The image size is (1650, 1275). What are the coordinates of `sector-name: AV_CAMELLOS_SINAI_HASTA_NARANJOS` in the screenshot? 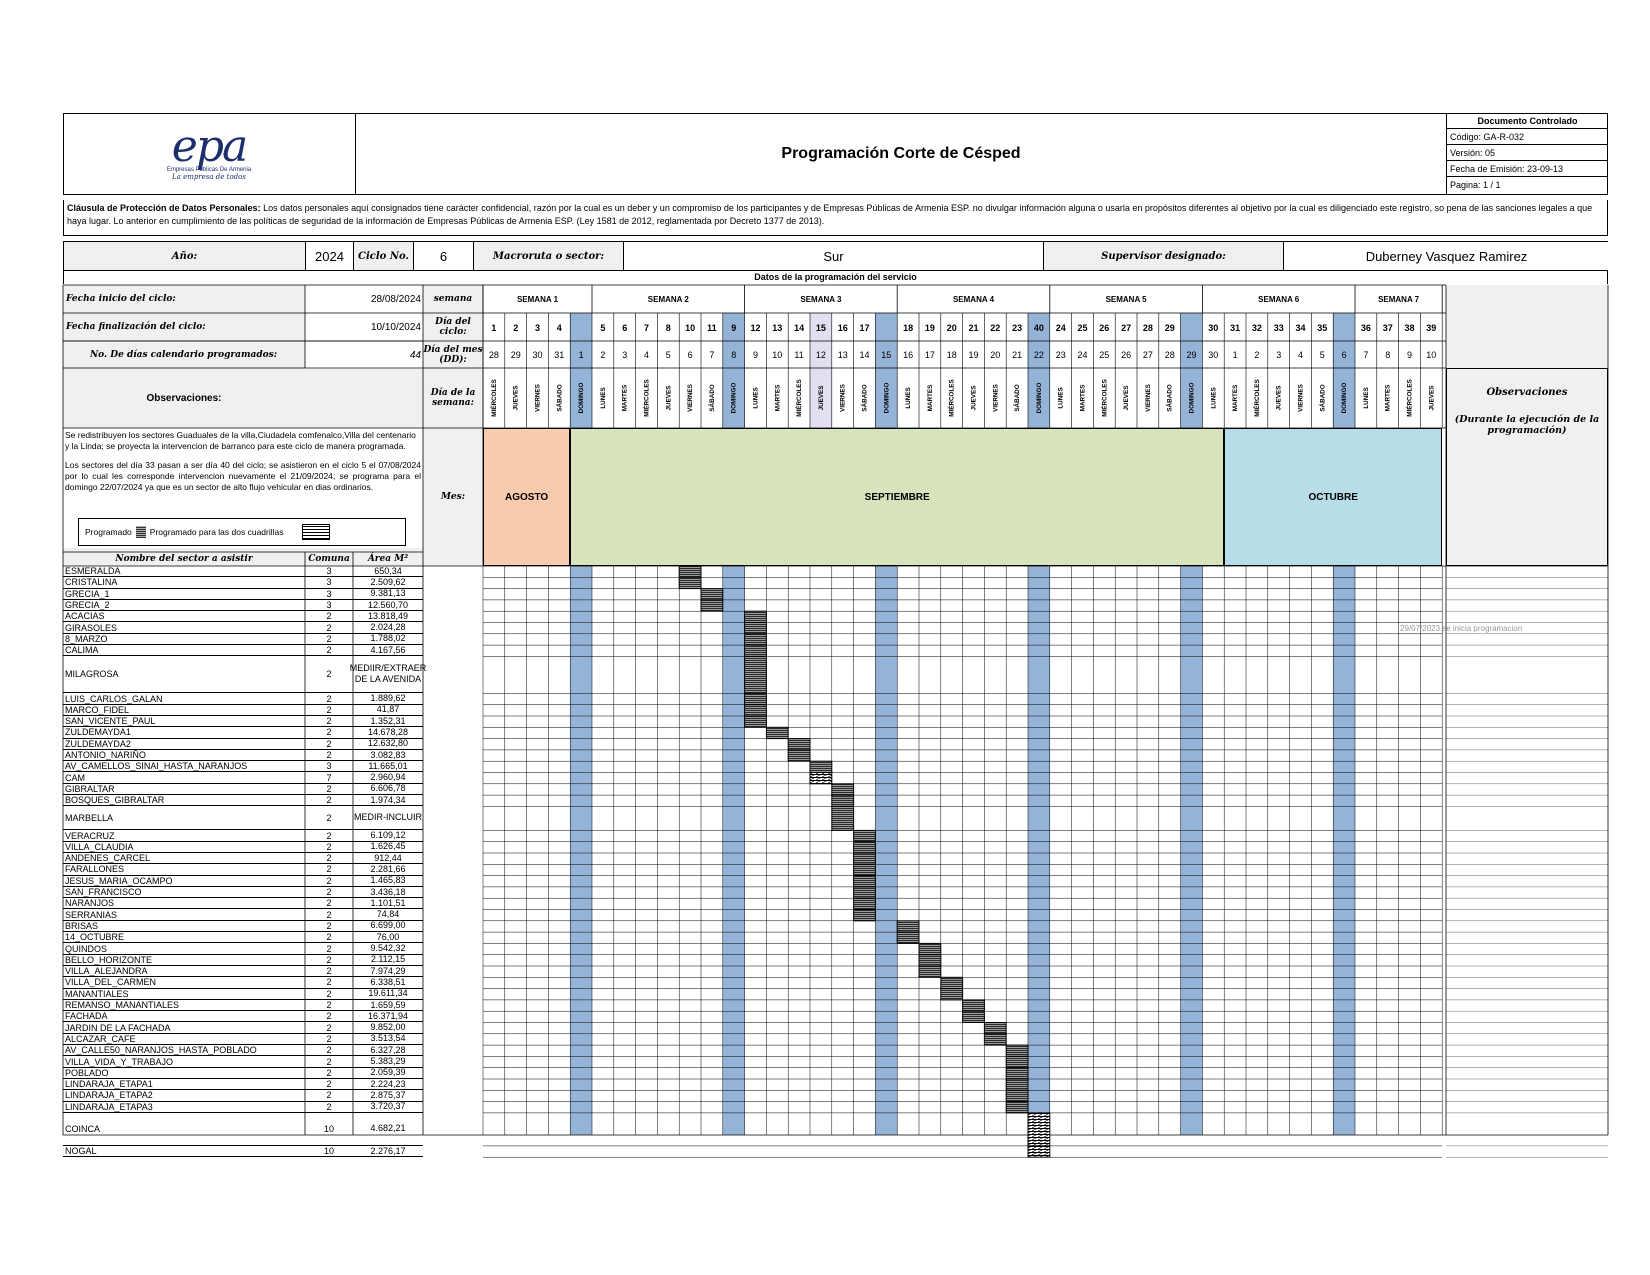 It's located at (184, 767).